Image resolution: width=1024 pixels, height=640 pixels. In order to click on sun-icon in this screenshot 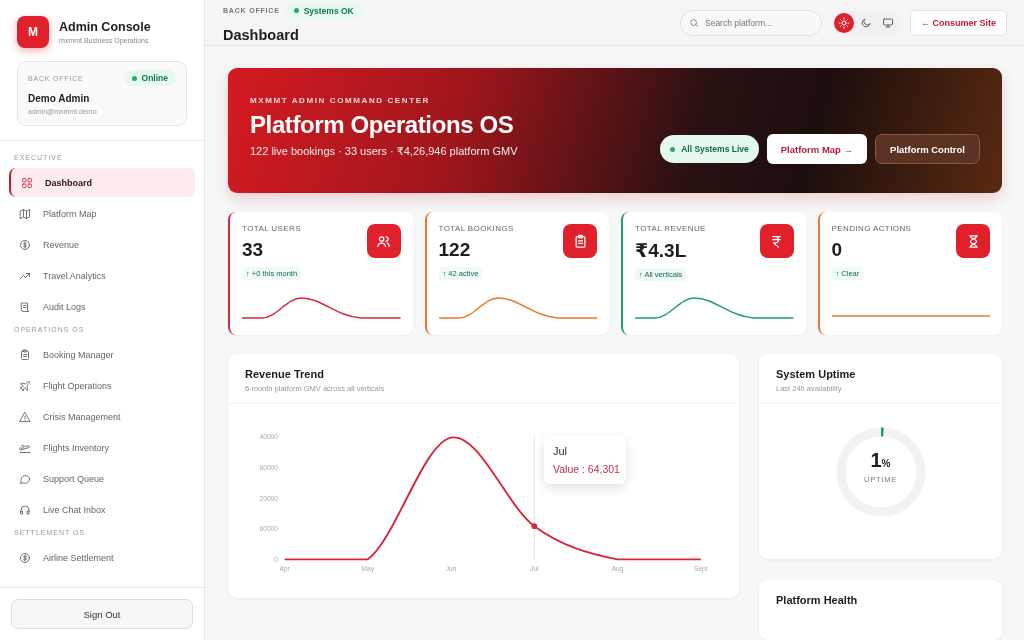, I will do `click(844, 22)`.